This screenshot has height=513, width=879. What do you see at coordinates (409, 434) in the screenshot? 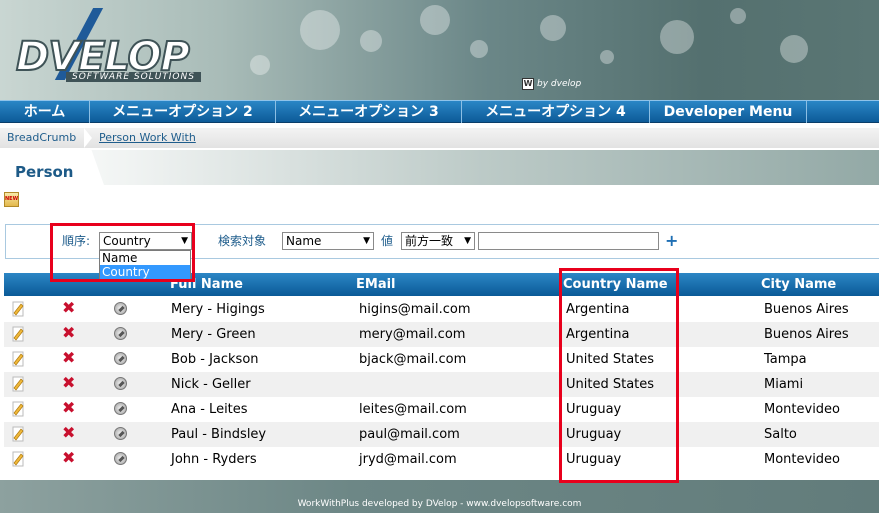
I see `cell-email: paul@mail.com` at bounding box center [409, 434].